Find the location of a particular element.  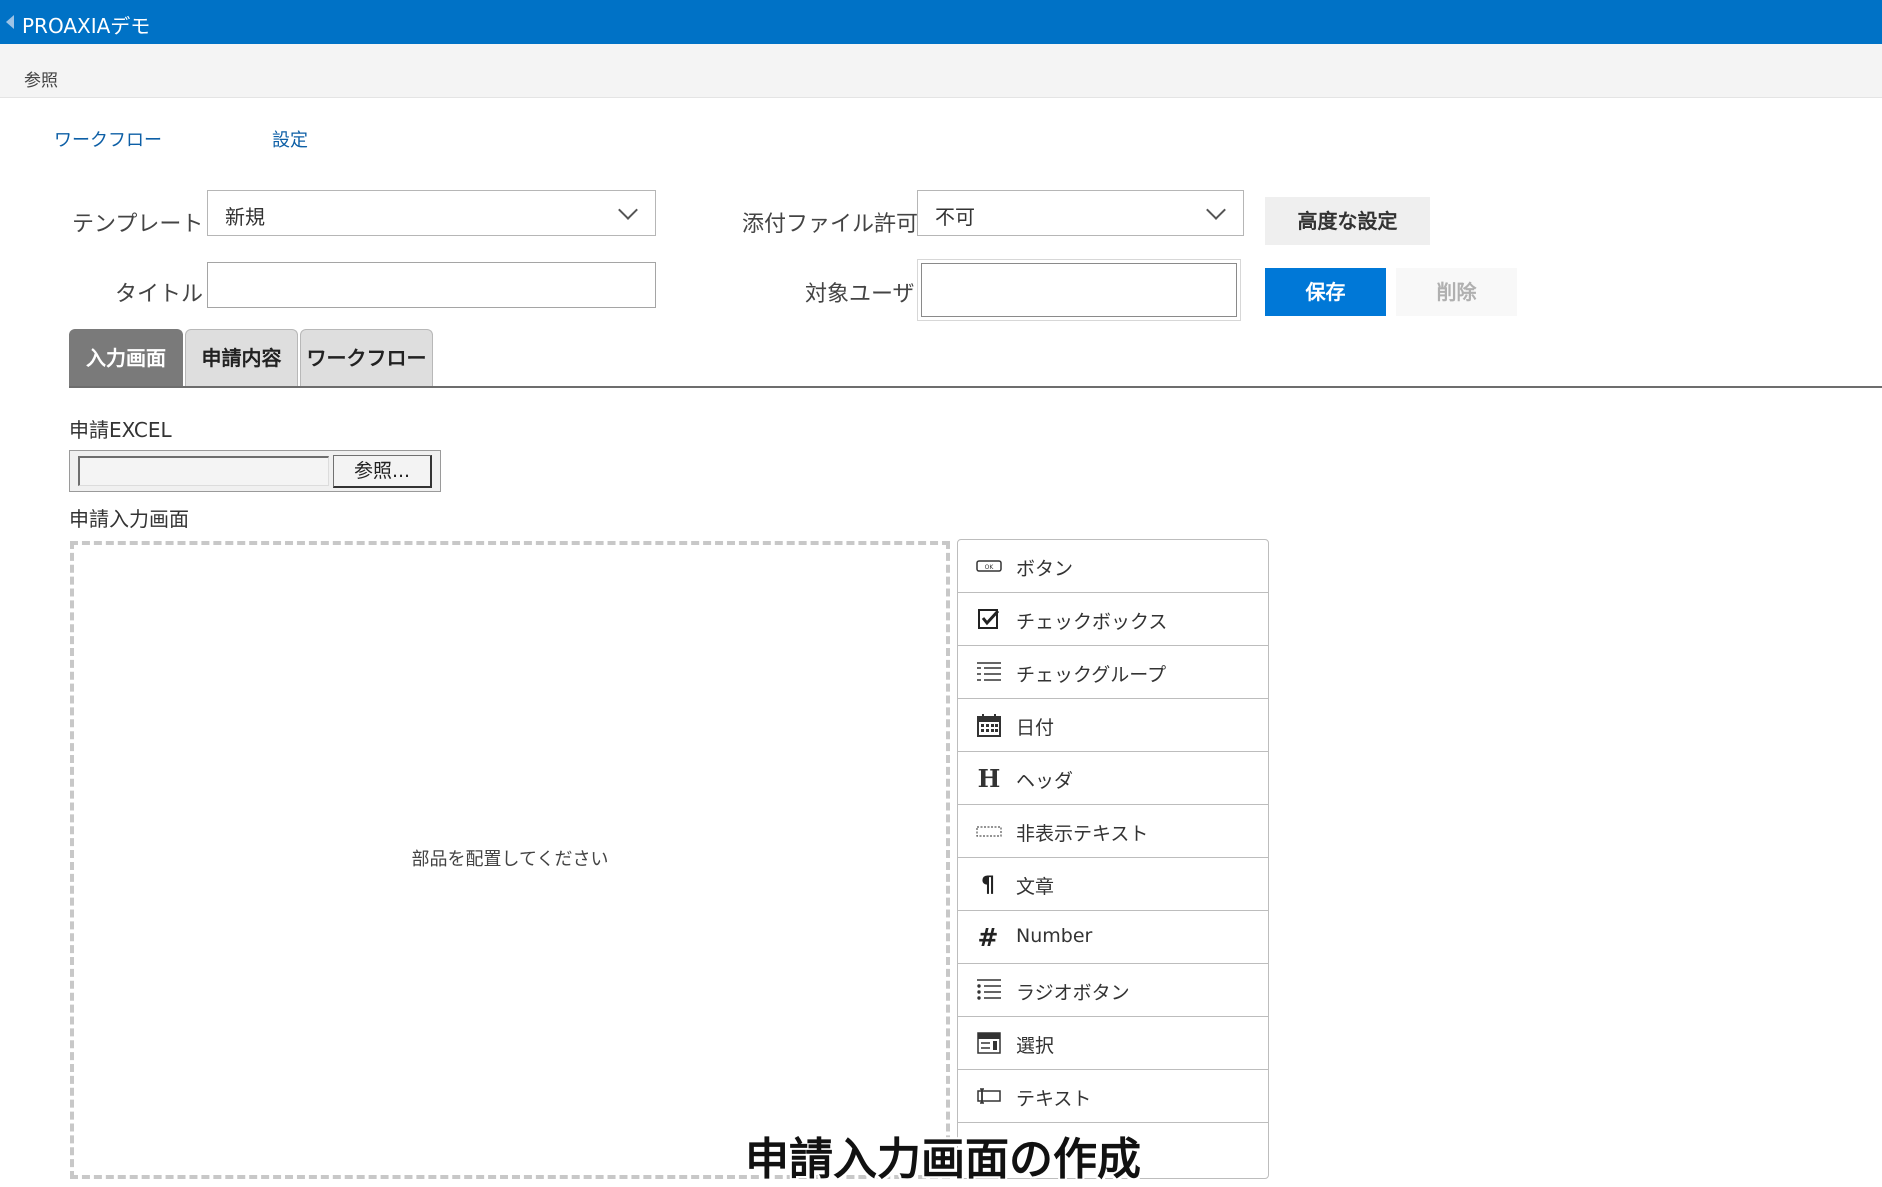

button-icon: OK is located at coordinates (989, 566).